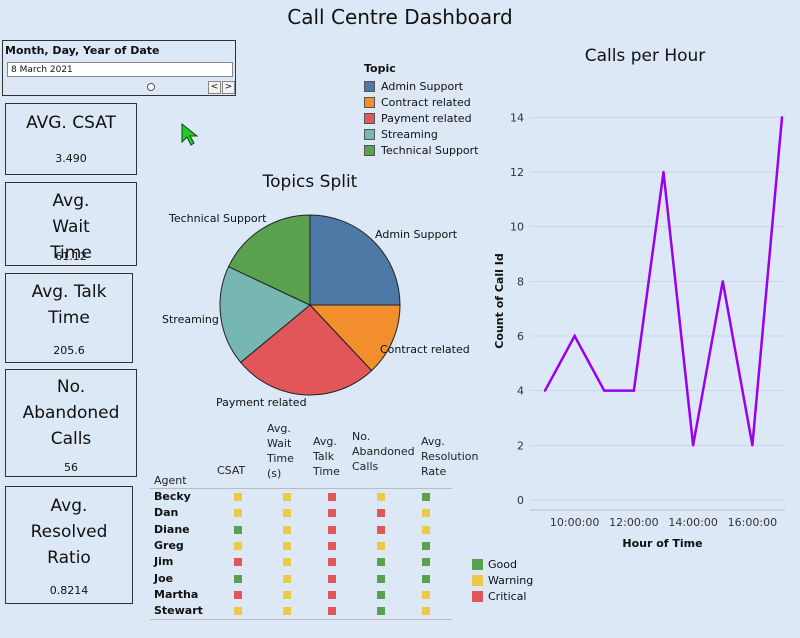 Image resolution: width=800 pixels, height=638 pixels. Describe the element at coordinates (502, 564) in the screenshot. I see `legend-label: Good` at that location.